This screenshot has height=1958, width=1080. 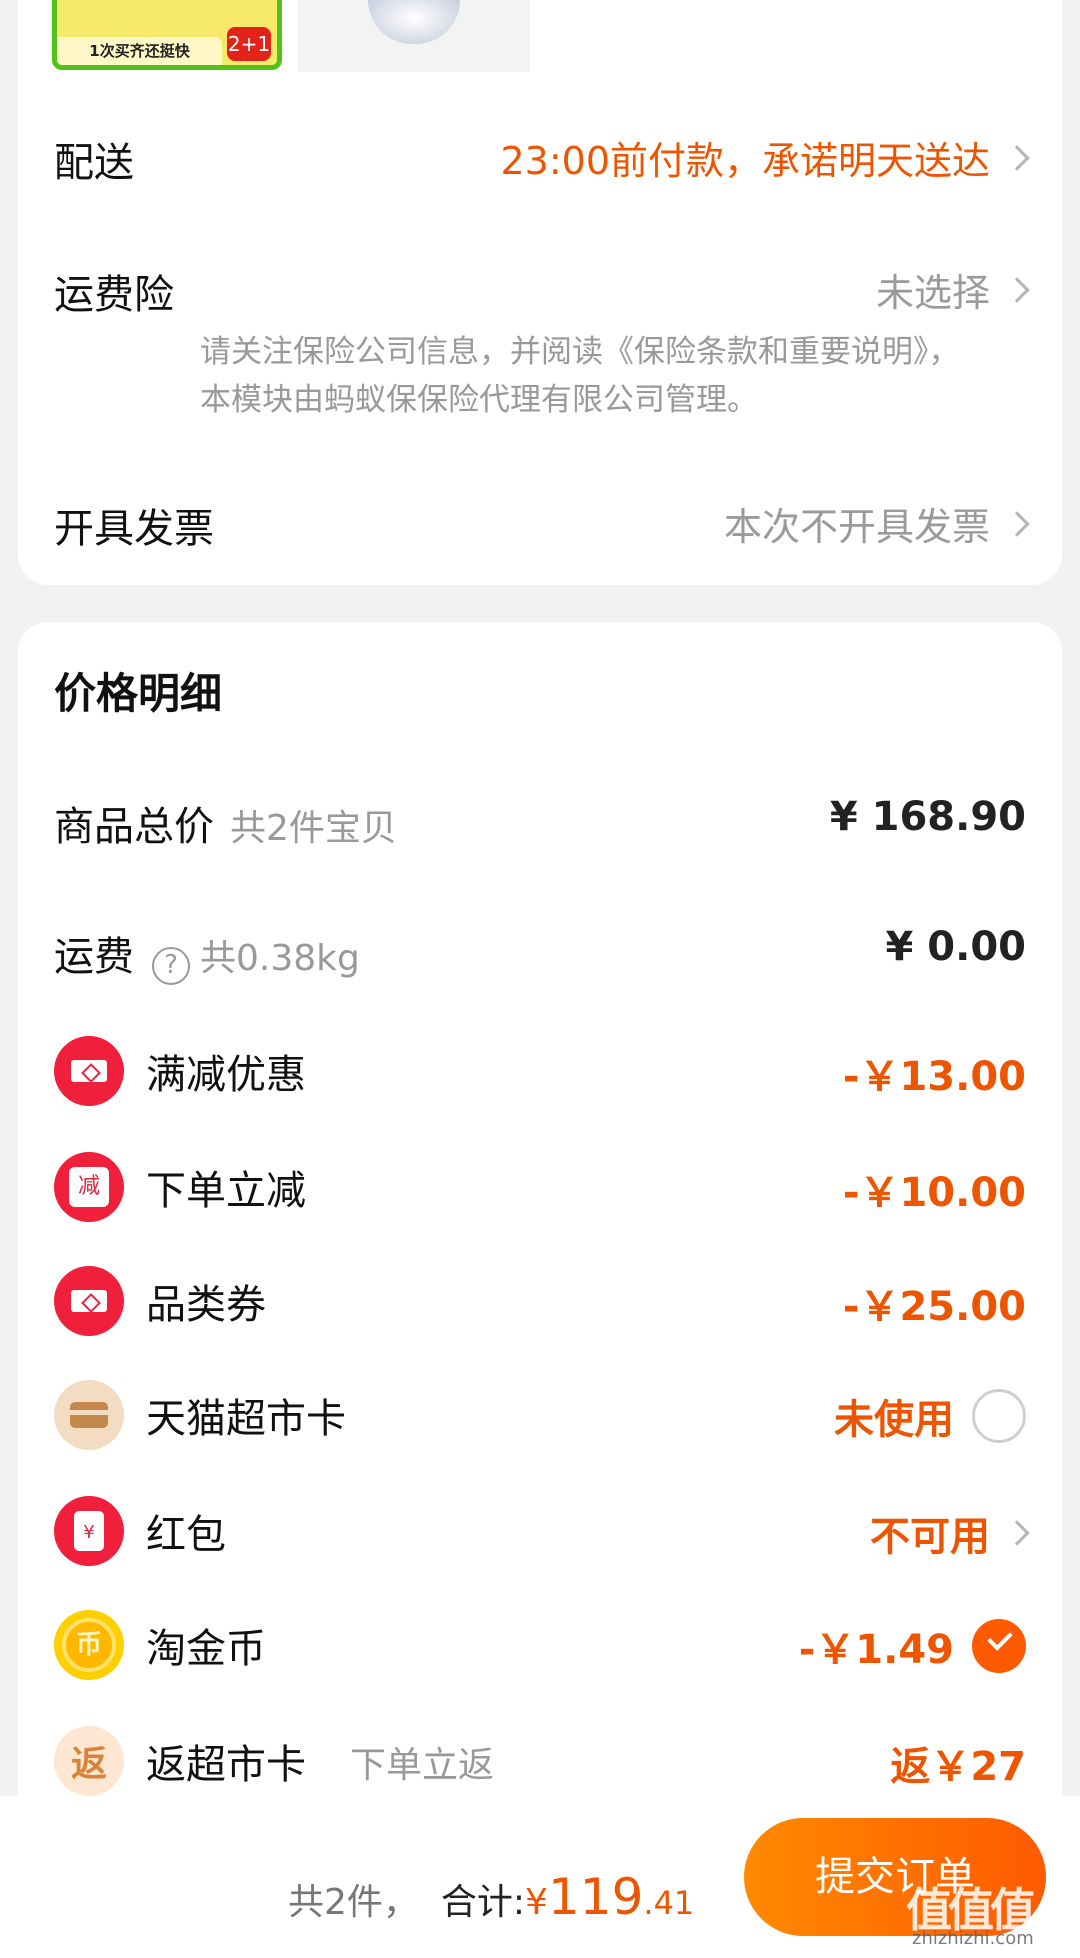 What do you see at coordinates (280, 958) in the screenshot?
I see `freight-weight: 共0.38kg` at bounding box center [280, 958].